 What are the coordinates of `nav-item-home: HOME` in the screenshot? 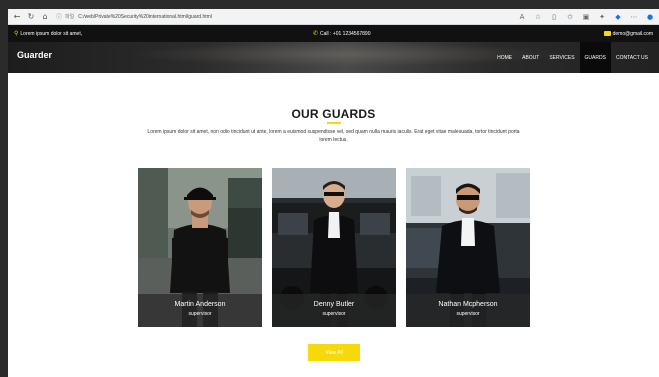 It's located at (504, 57).